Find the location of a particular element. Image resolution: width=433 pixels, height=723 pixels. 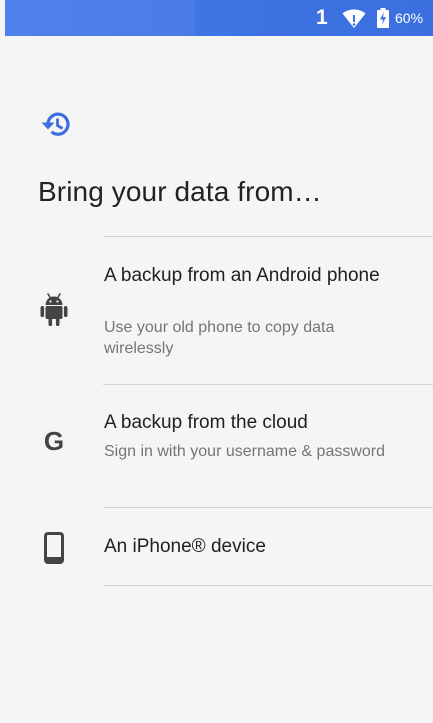

wifi-icon is located at coordinates (354, 18).